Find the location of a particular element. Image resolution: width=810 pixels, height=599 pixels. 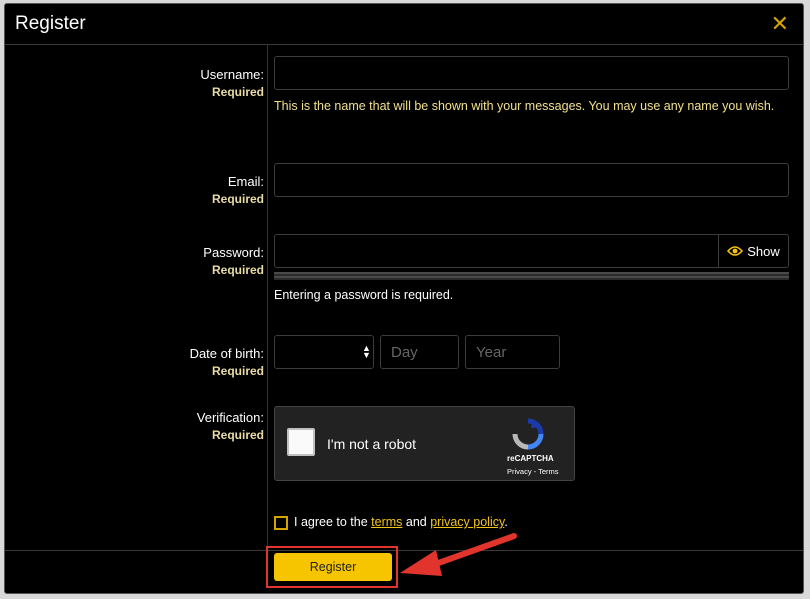

dob-month-select is located at coordinates (324, 352).